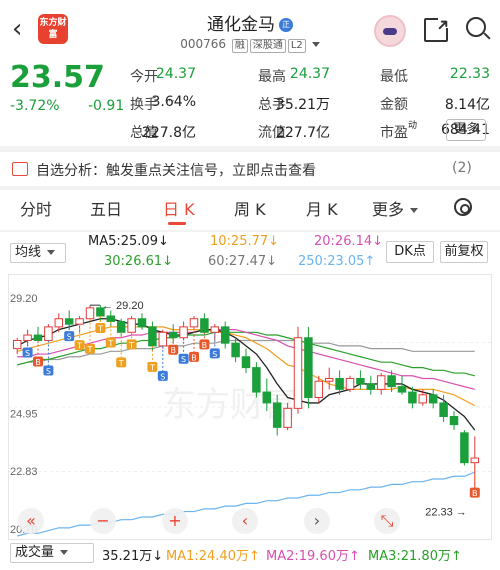 This screenshot has width=500, height=570. I want to click on chevron-left-icon: ‹, so click(245, 521).